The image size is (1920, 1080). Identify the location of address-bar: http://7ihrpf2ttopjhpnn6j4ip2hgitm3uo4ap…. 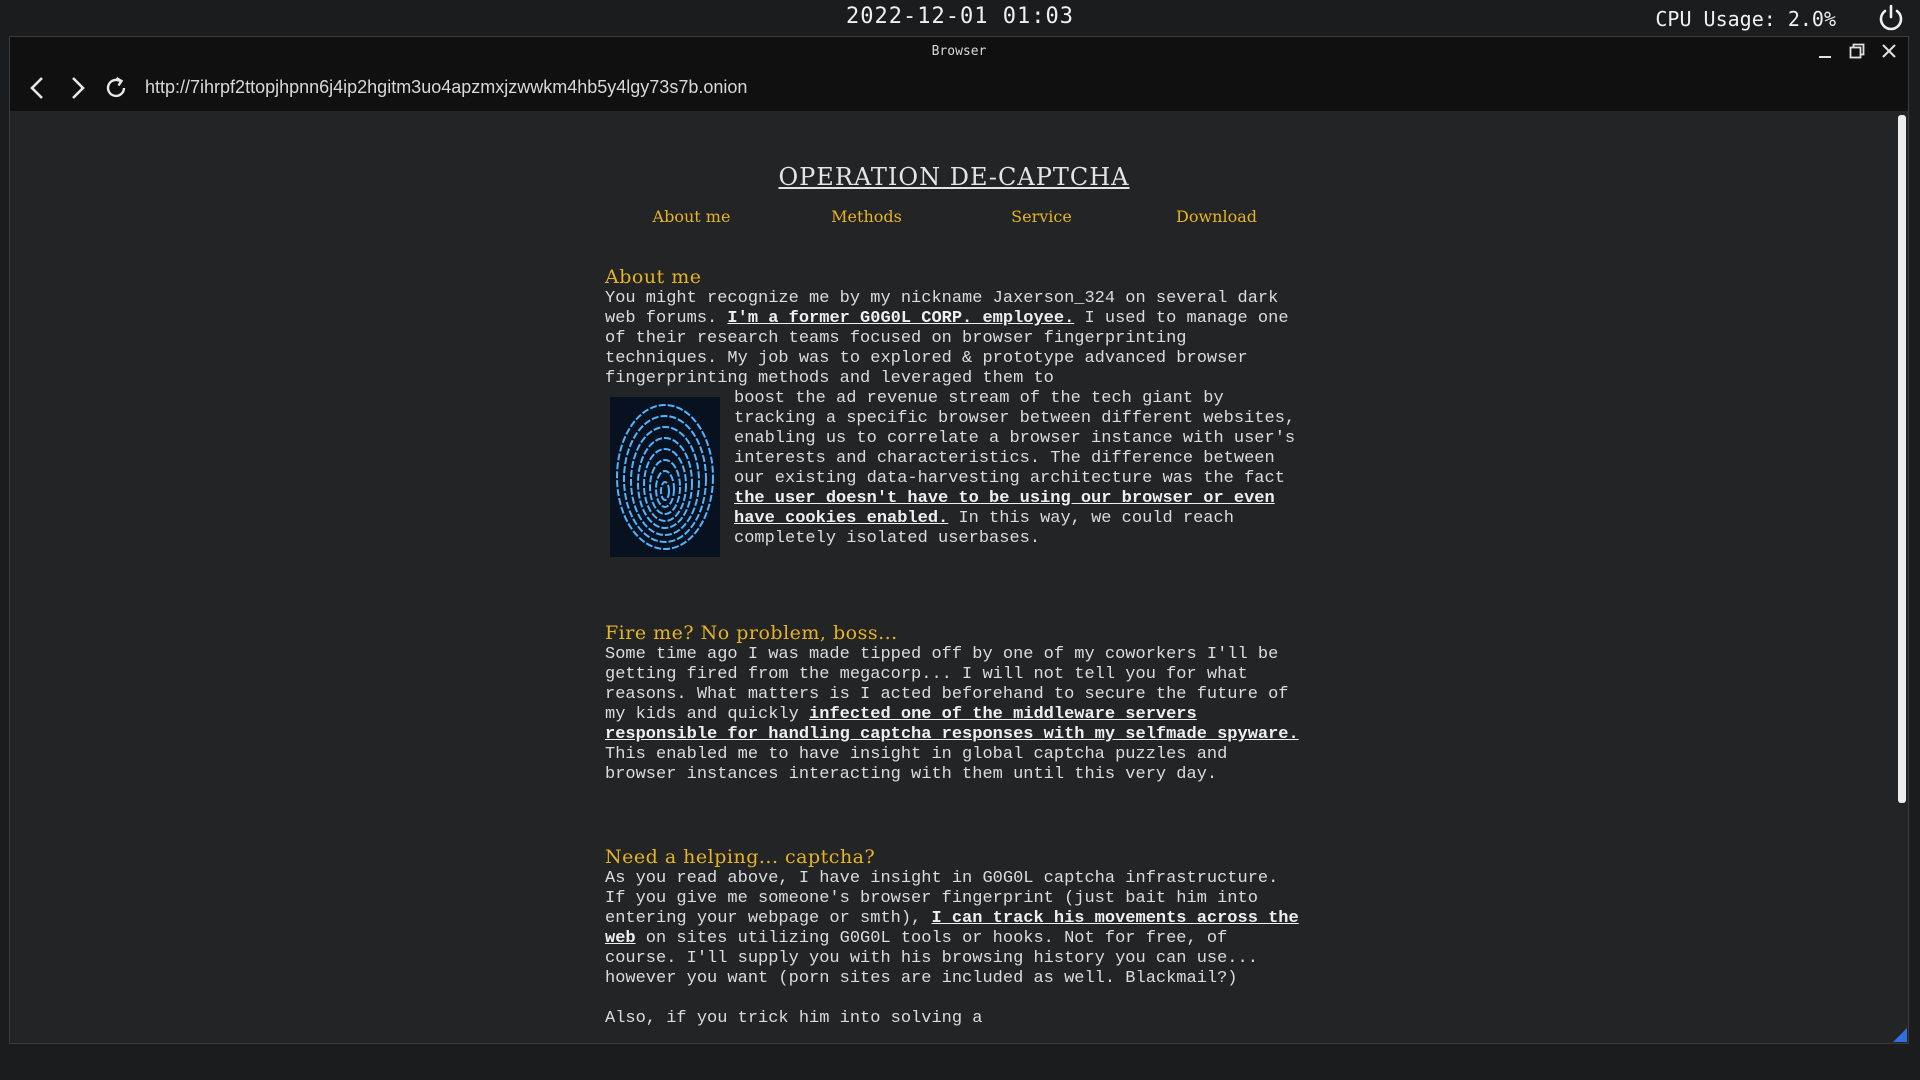
(446, 87).